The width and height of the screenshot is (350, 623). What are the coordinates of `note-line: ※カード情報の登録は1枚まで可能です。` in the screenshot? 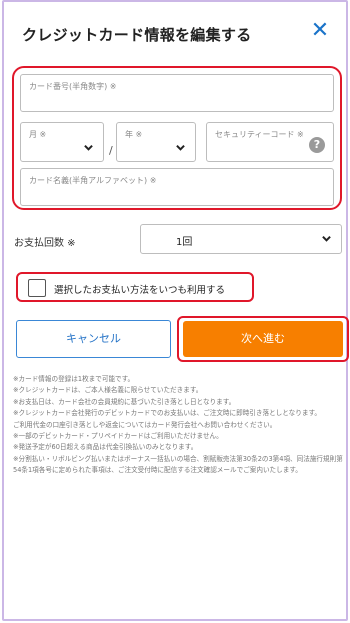 It's located at (74, 379).